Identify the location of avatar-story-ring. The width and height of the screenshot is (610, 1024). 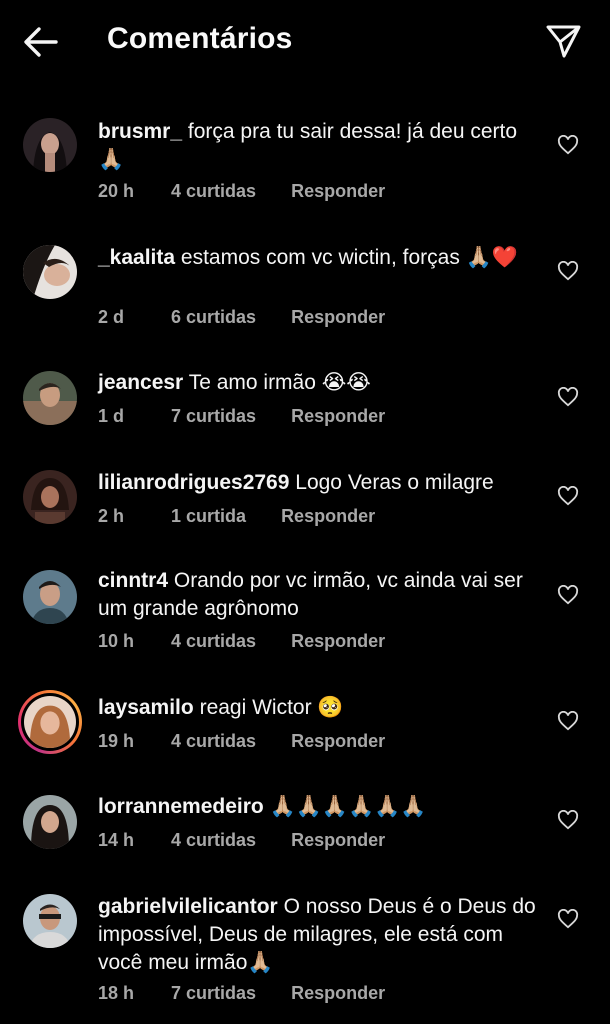
(50, 722).